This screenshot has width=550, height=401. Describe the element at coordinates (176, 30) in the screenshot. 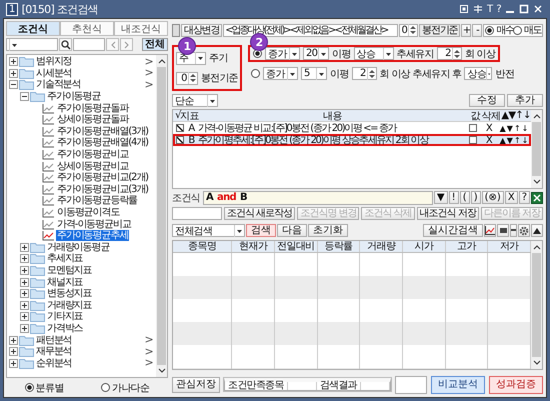

I see `square-icon` at that location.